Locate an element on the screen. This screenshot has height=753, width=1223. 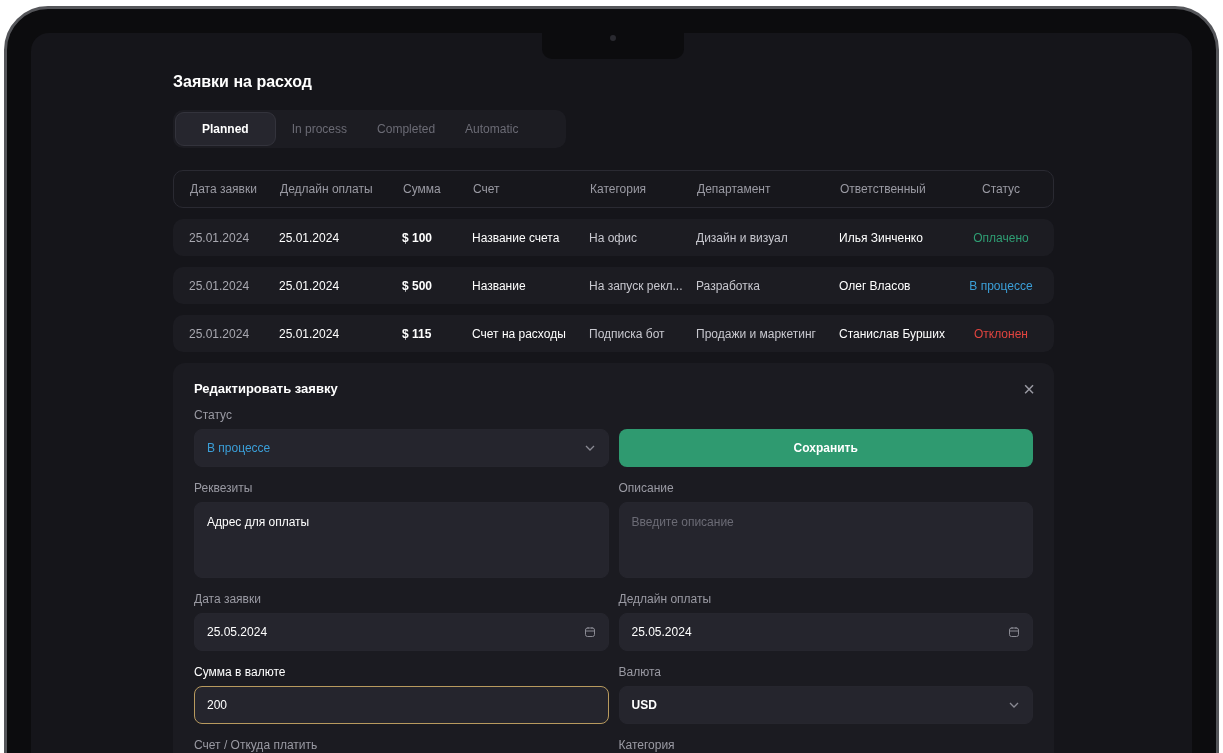
field-label: Счет / Откуда платить is located at coordinates (256, 745).